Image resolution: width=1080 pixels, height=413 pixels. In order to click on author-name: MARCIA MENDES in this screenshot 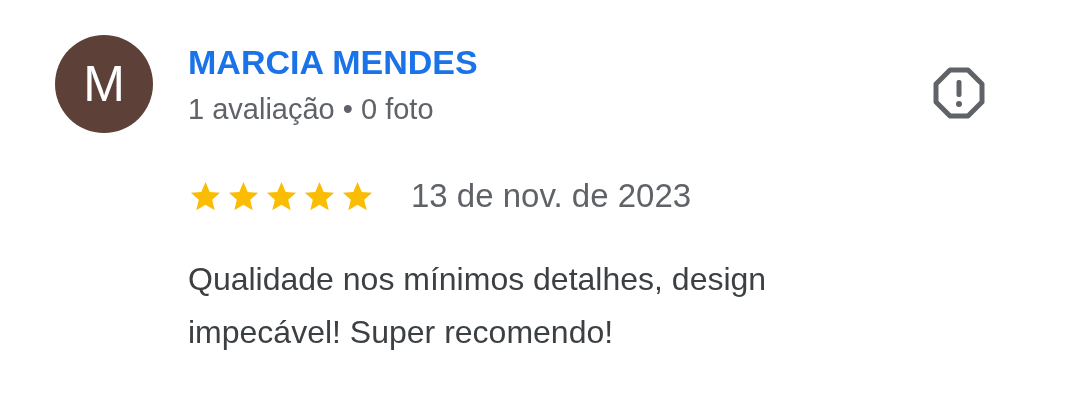, I will do `click(333, 62)`.